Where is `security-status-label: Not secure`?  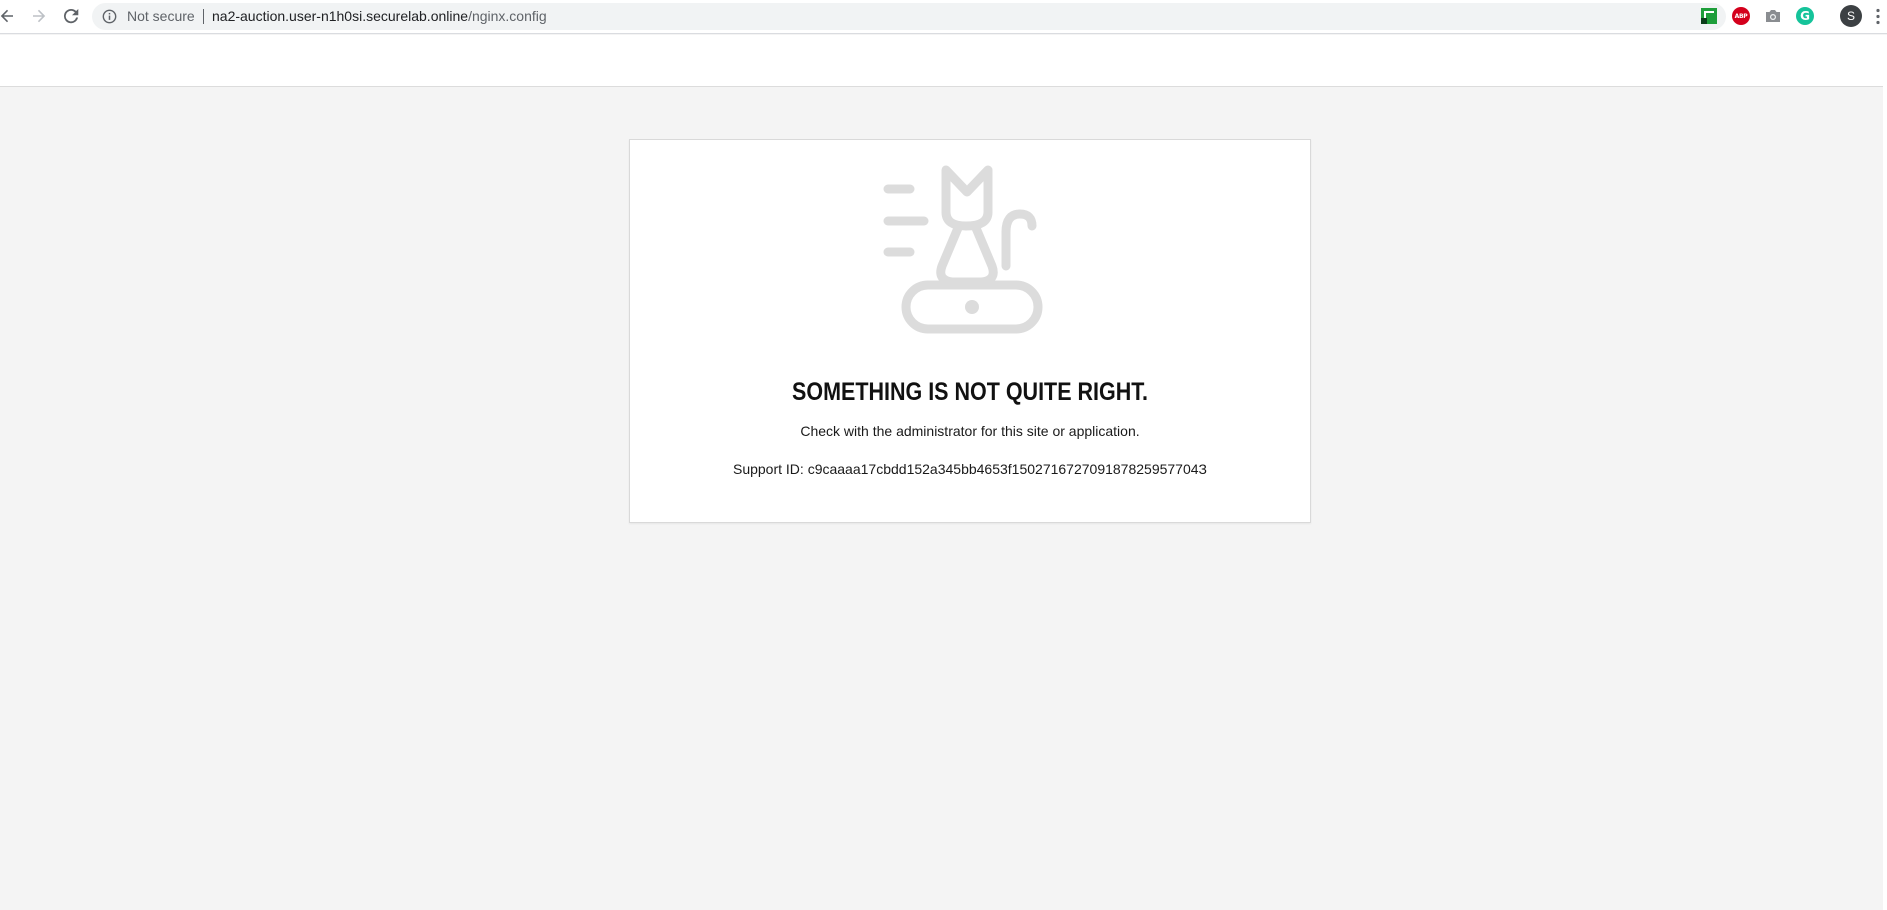 security-status-label: Not secure is located at coordinates (161, 16).